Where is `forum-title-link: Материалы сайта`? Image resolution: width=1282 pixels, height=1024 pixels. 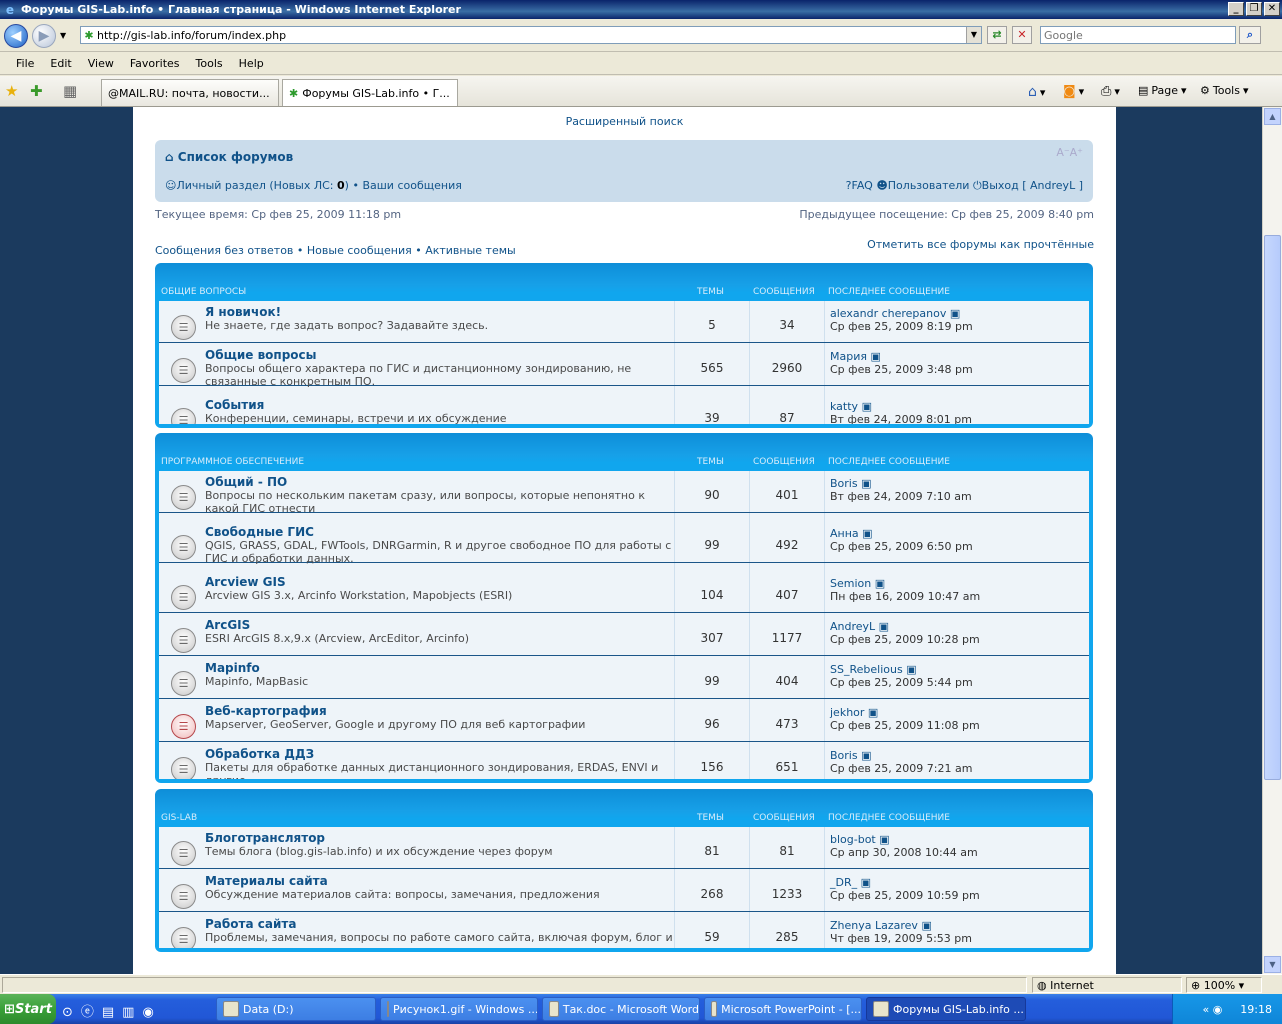
forum-title-link: Материалы сайта is located at coordinates (266, 881).